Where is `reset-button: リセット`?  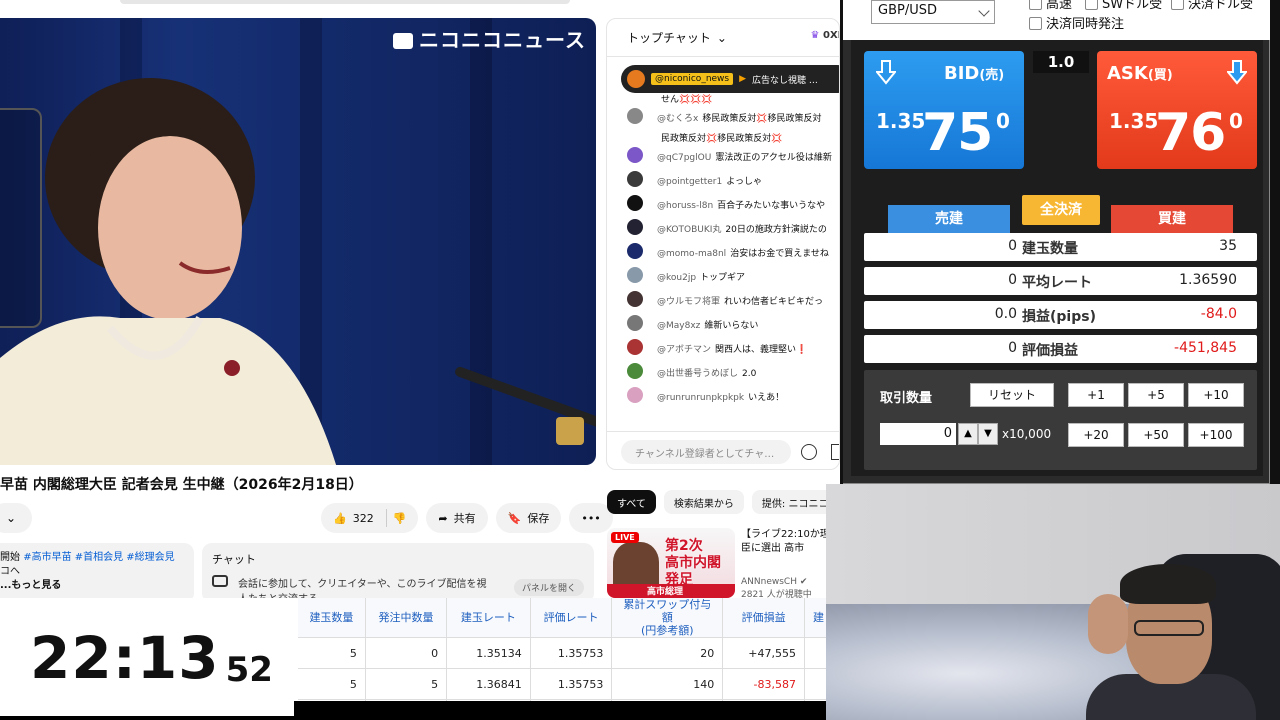
reset-button: リセット is located at coordinates (1012, 395).